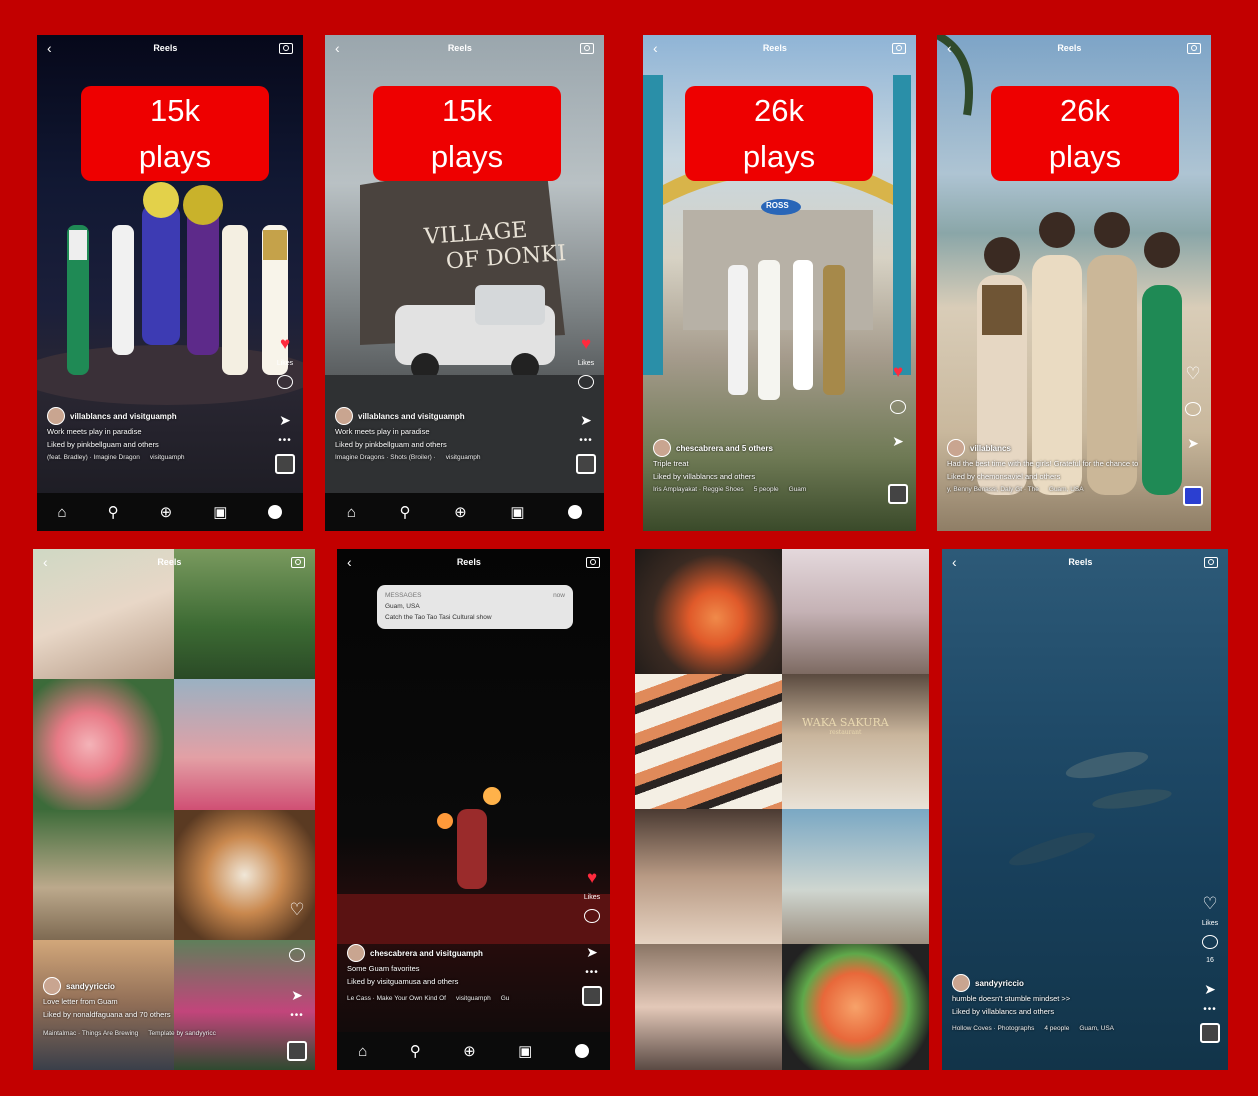  I want to click on caption-text: Love letter from Guam, so click(162, 1001).